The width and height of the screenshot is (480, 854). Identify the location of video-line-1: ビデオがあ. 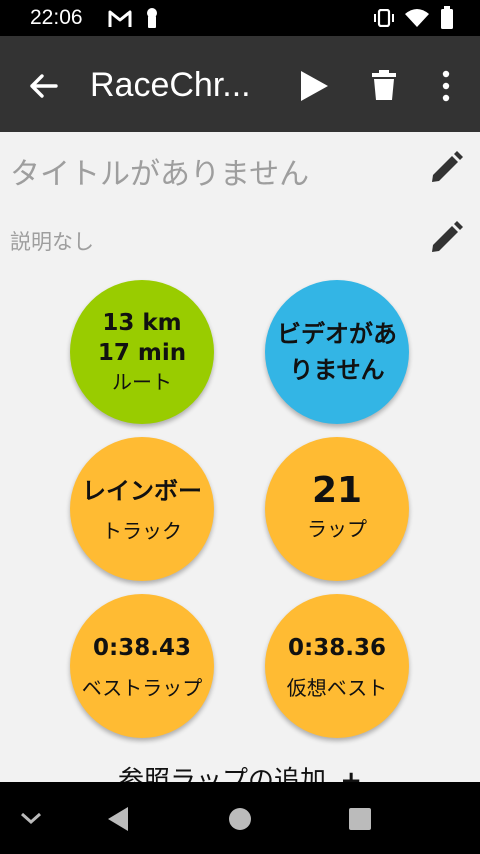
(337, 334).